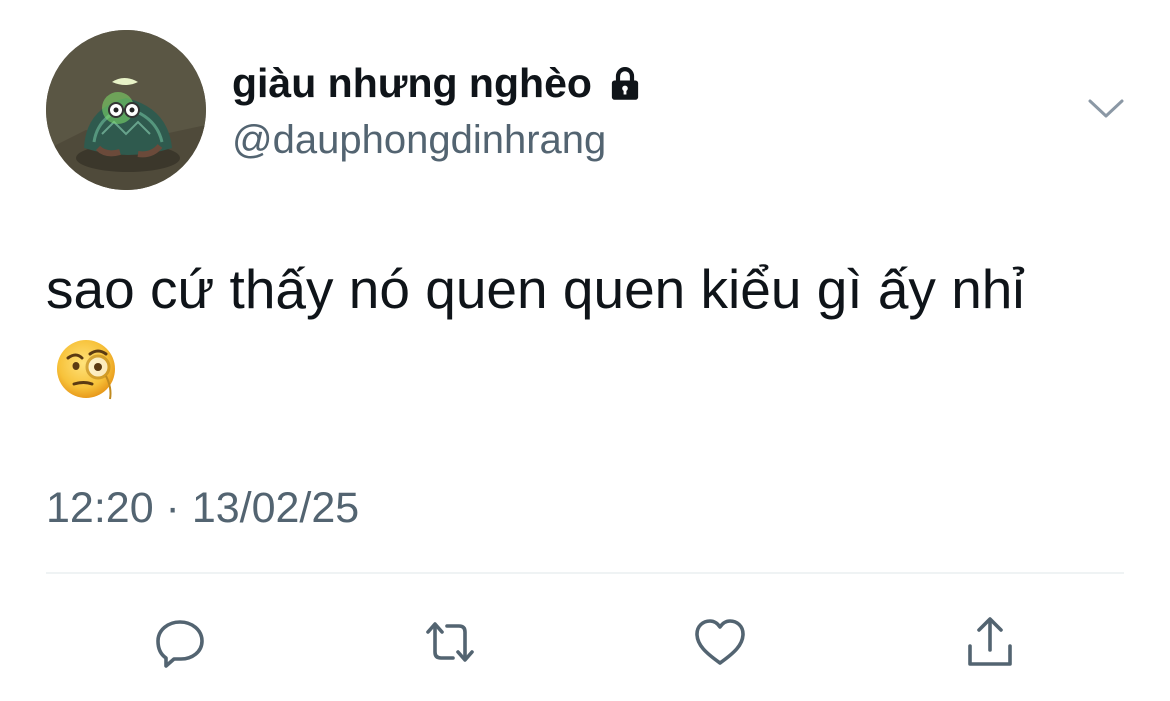  I want to click on avatar, so click(126, 110).